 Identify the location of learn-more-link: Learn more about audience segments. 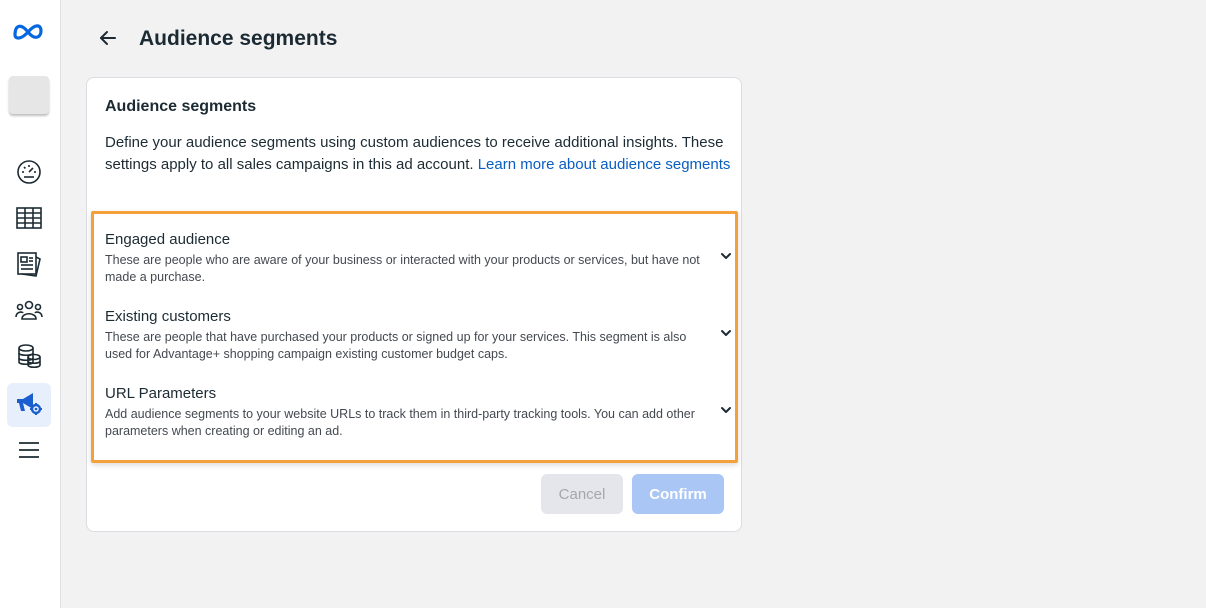
(604, 164).